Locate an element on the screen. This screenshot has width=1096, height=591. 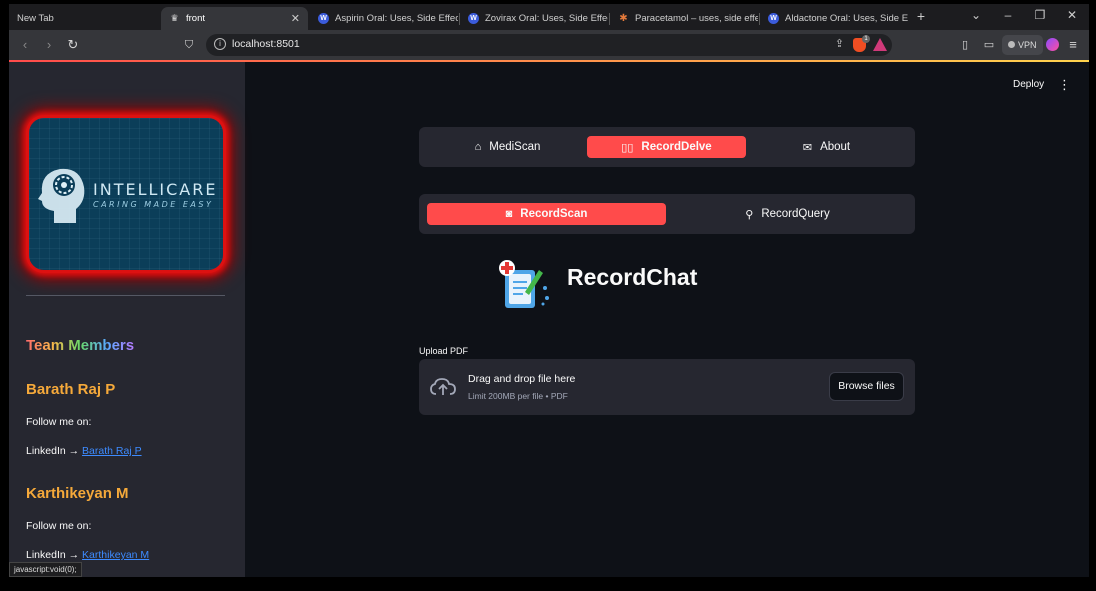
nav-item-label: MediScan is located at coordinates (515, 147).